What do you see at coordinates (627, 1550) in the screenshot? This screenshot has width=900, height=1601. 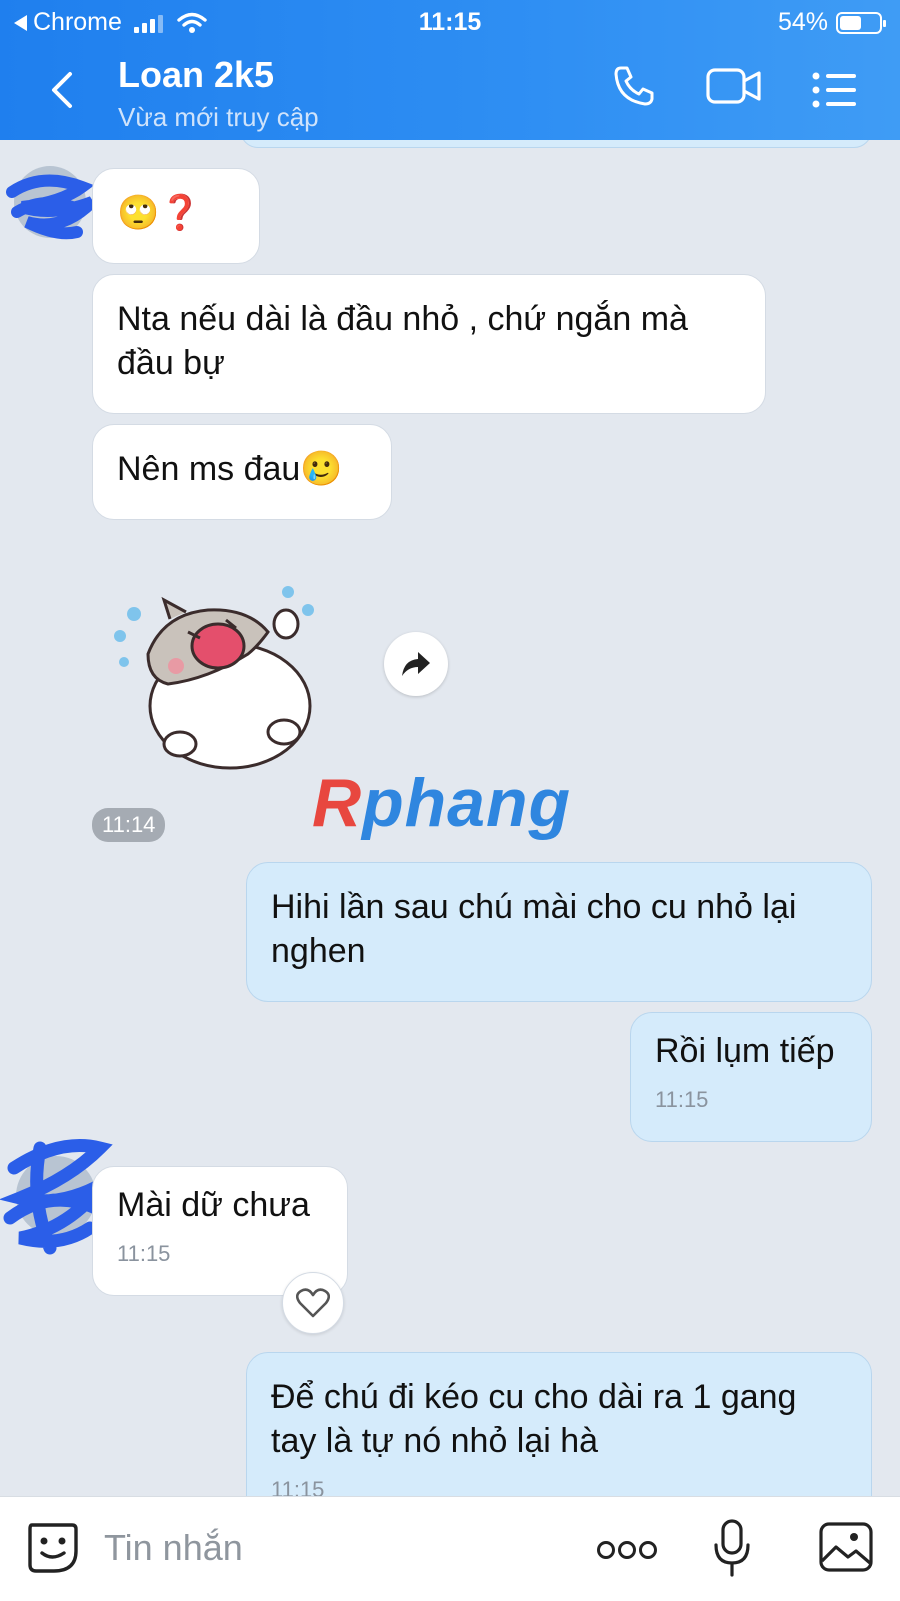 I see `more-icon` at bounding box center [627, 1550].